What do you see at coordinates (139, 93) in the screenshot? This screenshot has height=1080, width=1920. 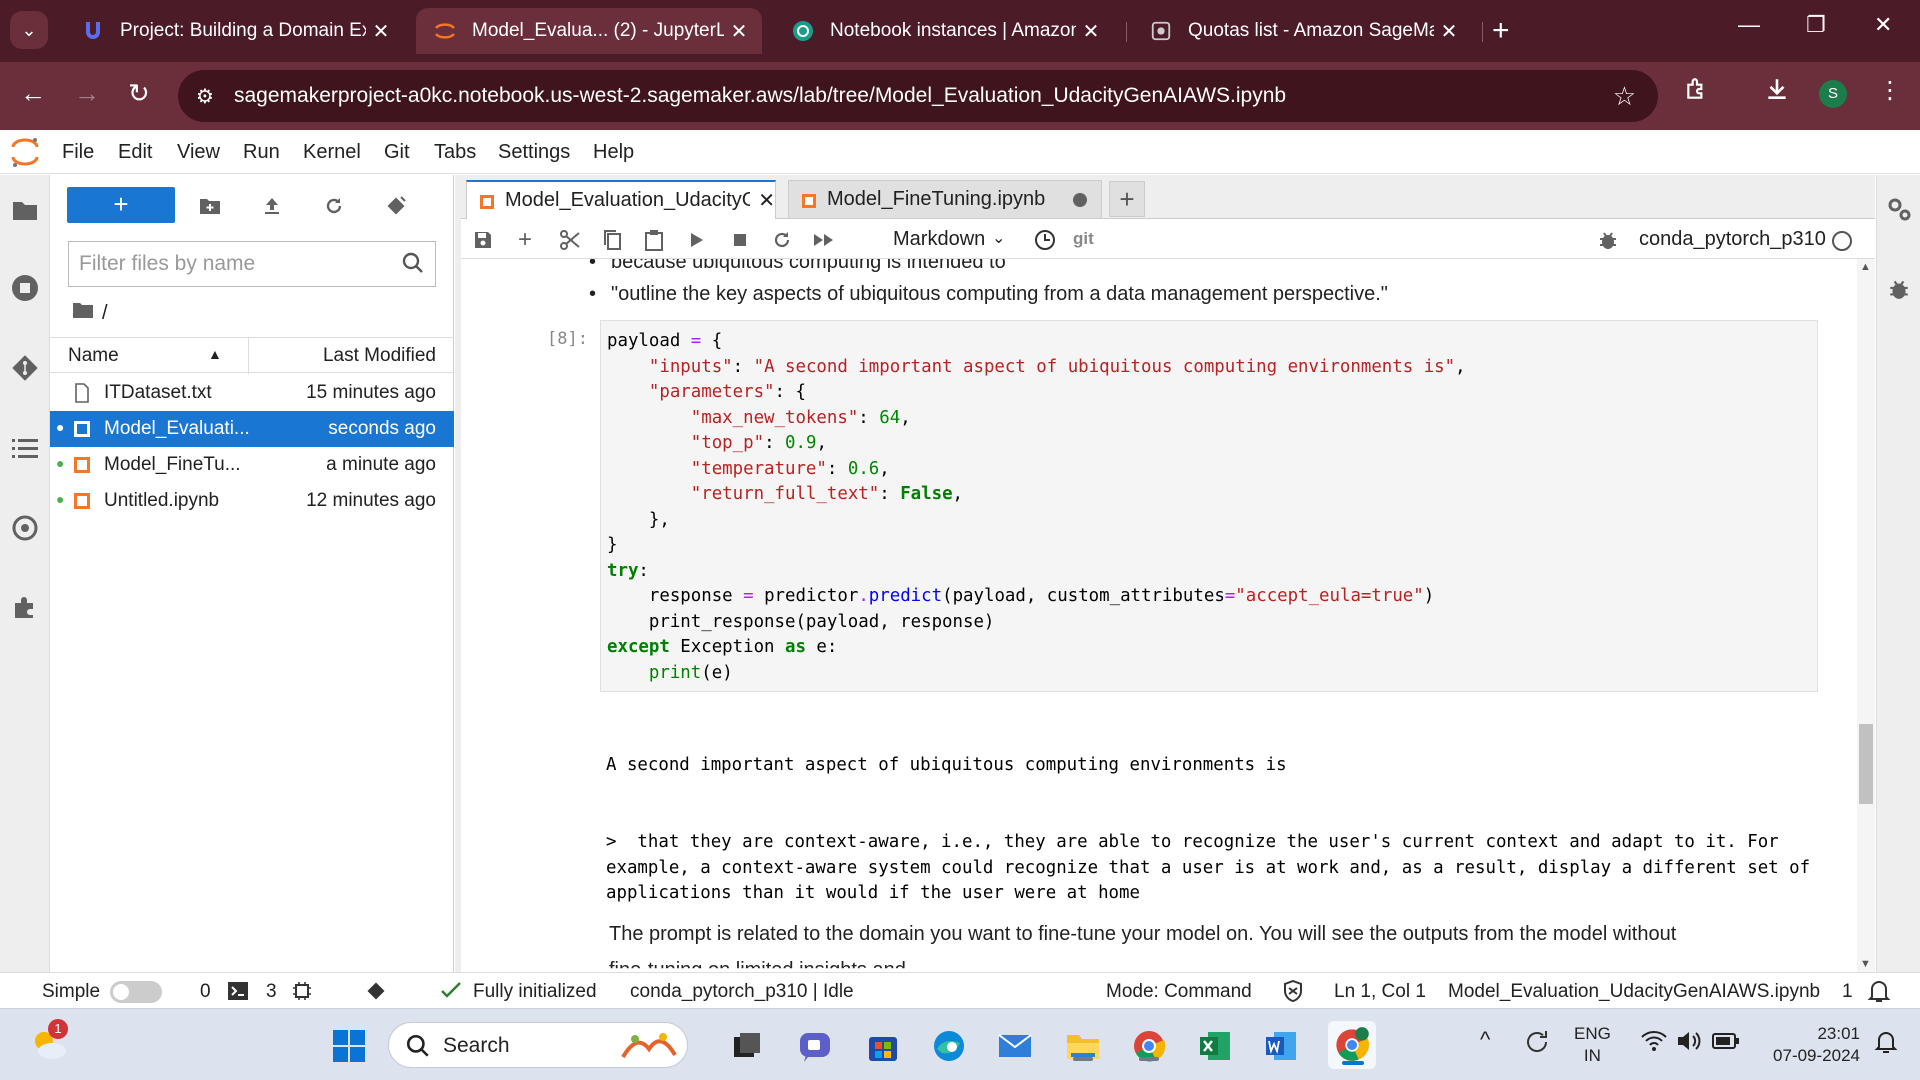 I see `reload-icon: ↻` at bounding box center [139, 93].